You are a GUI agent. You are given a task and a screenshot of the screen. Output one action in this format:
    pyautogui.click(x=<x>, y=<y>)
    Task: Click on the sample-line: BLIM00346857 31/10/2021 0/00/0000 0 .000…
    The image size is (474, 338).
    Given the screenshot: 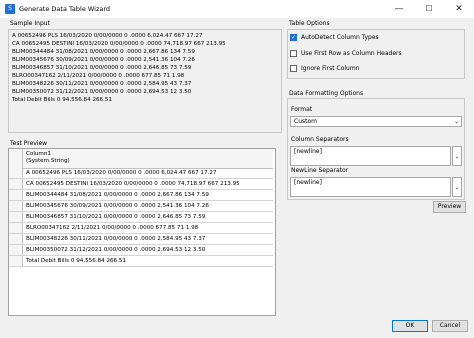 What is the action you would take?
    pyautogui.click(x=102, y=68)
    